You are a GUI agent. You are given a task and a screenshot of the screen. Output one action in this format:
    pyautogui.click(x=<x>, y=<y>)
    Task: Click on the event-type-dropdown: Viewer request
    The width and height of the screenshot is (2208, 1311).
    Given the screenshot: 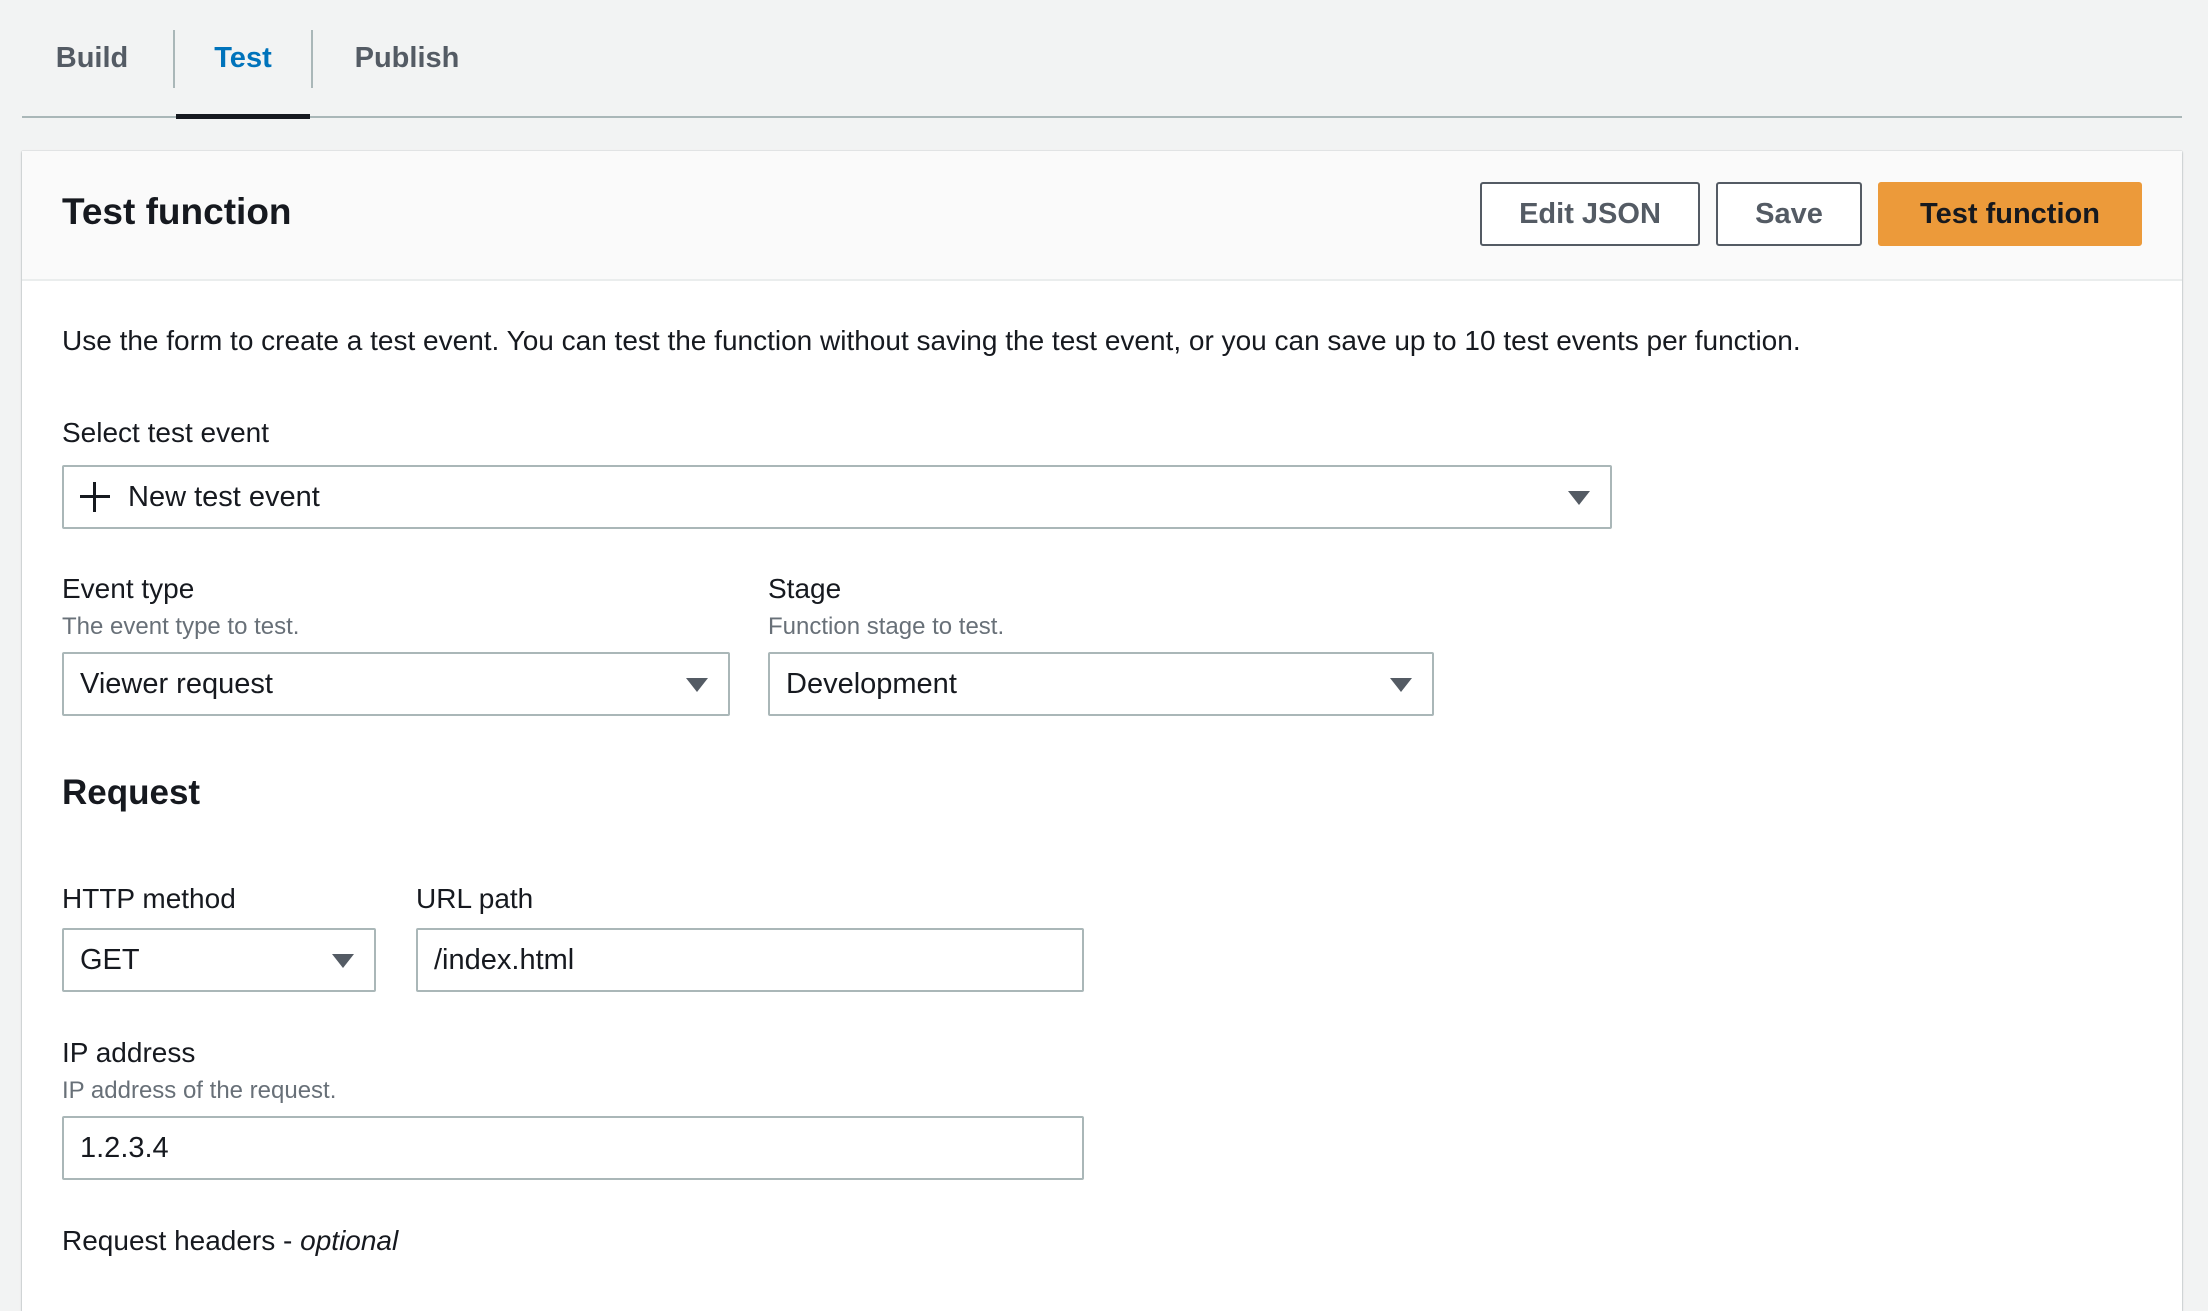 What is the action you would take?
    pyautogui.click(x=396, y=684)
    